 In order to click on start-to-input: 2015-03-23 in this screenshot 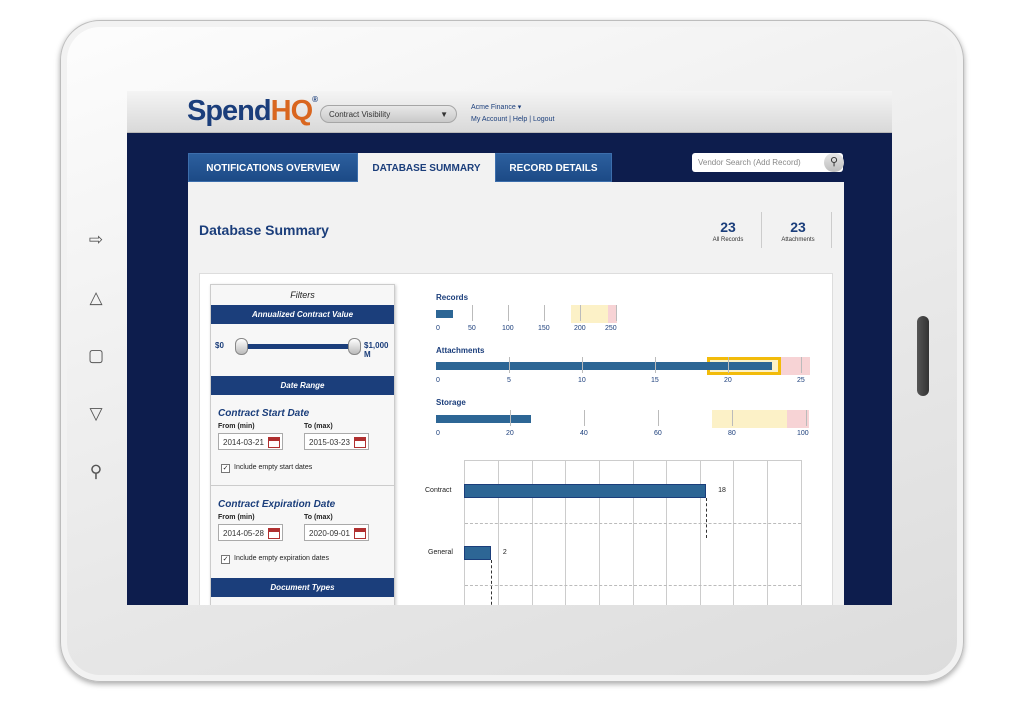, I will do `click(336, 441)`.